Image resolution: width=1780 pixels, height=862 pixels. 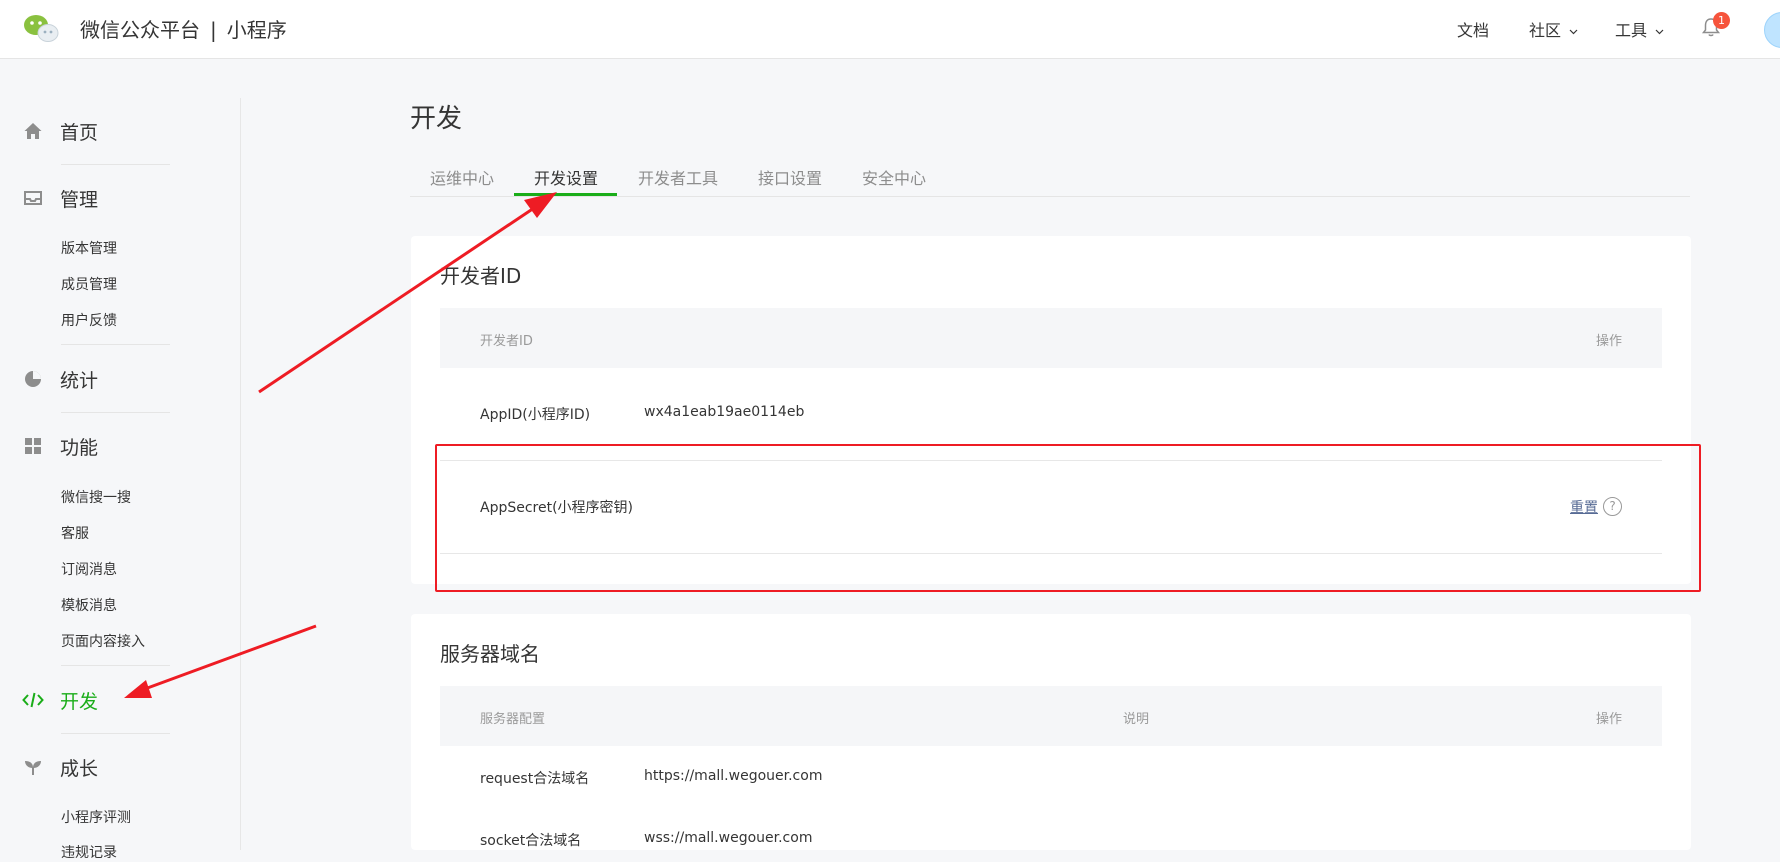 I want to click on col-server-config: 服务器配置, so click(x=513, y=719).